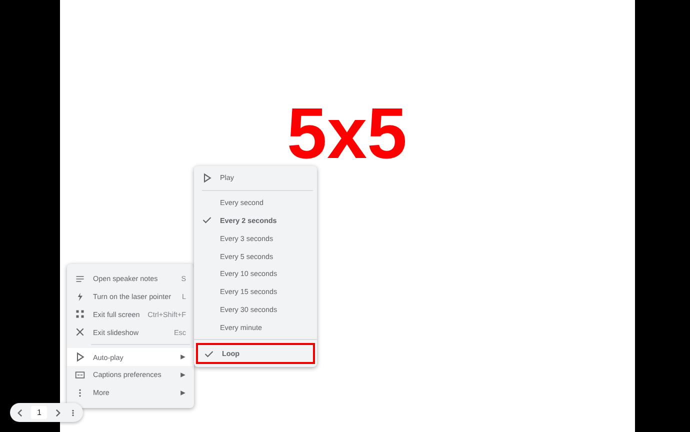  What do you see at coordinates (347, 134) in the screenshot?
I see `slide-title: 5x5` at bounding box center [347, 134].